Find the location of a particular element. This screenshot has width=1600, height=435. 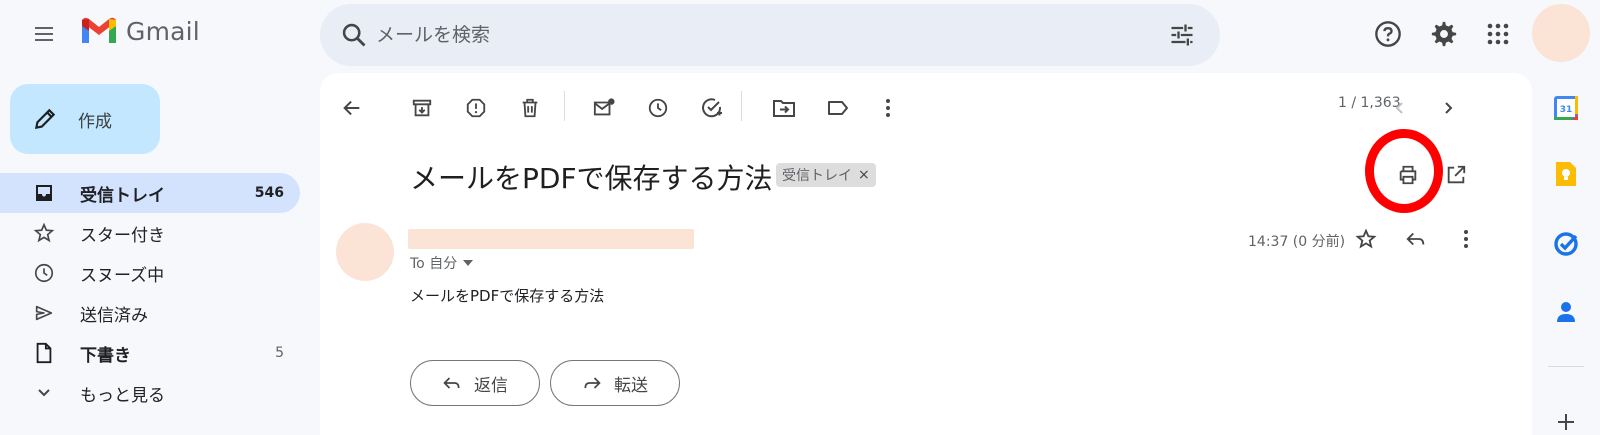

sidebar-item-label: 下書き is located at coordinates (105, 355).